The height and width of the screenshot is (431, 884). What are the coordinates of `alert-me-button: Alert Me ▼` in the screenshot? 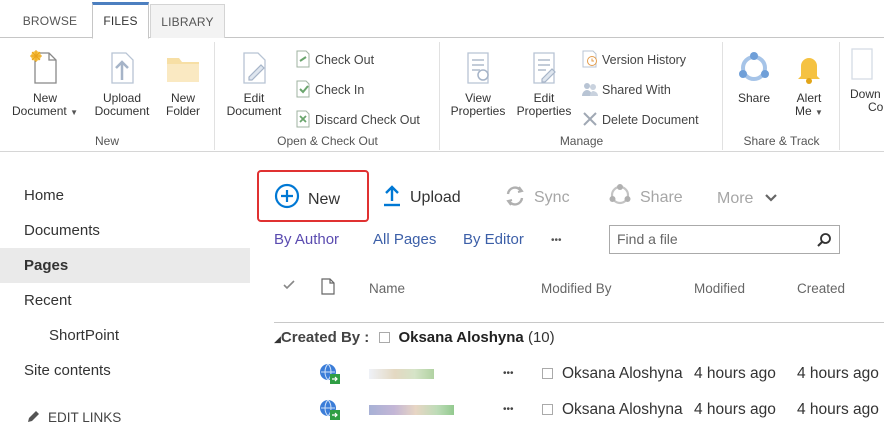 It's located at (809, 82).